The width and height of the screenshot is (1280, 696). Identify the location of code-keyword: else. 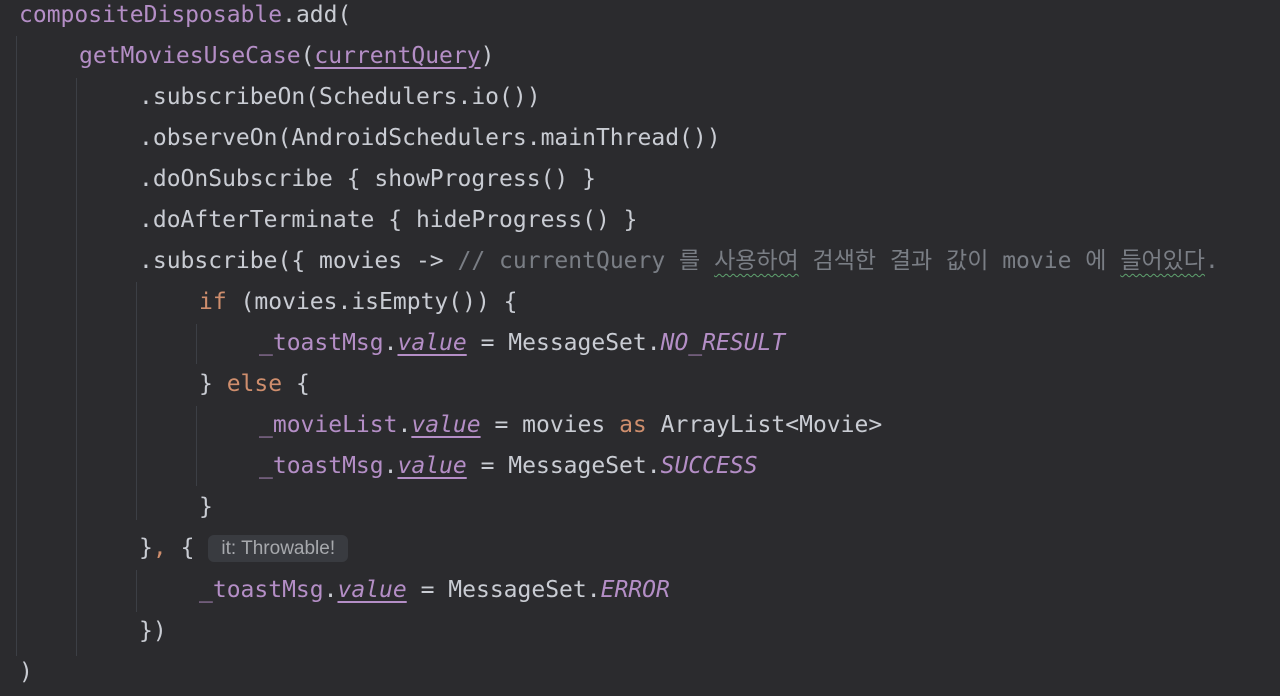
(254, 384).